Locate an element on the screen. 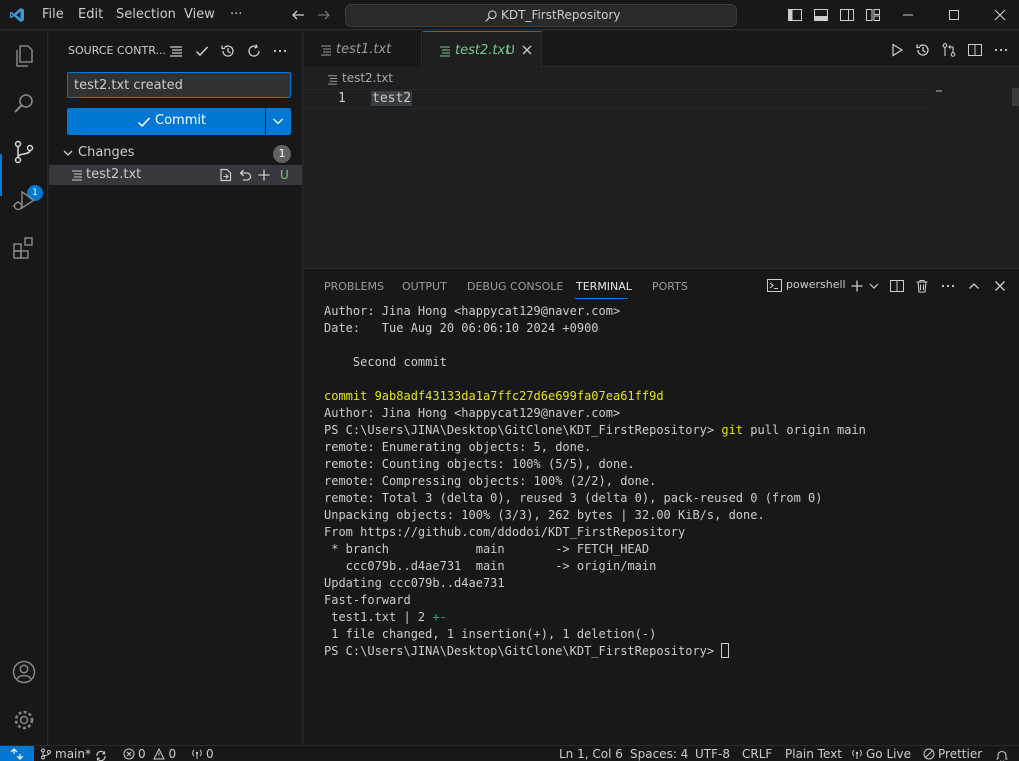  open-changes-icon is located at coordinates (949, 50).